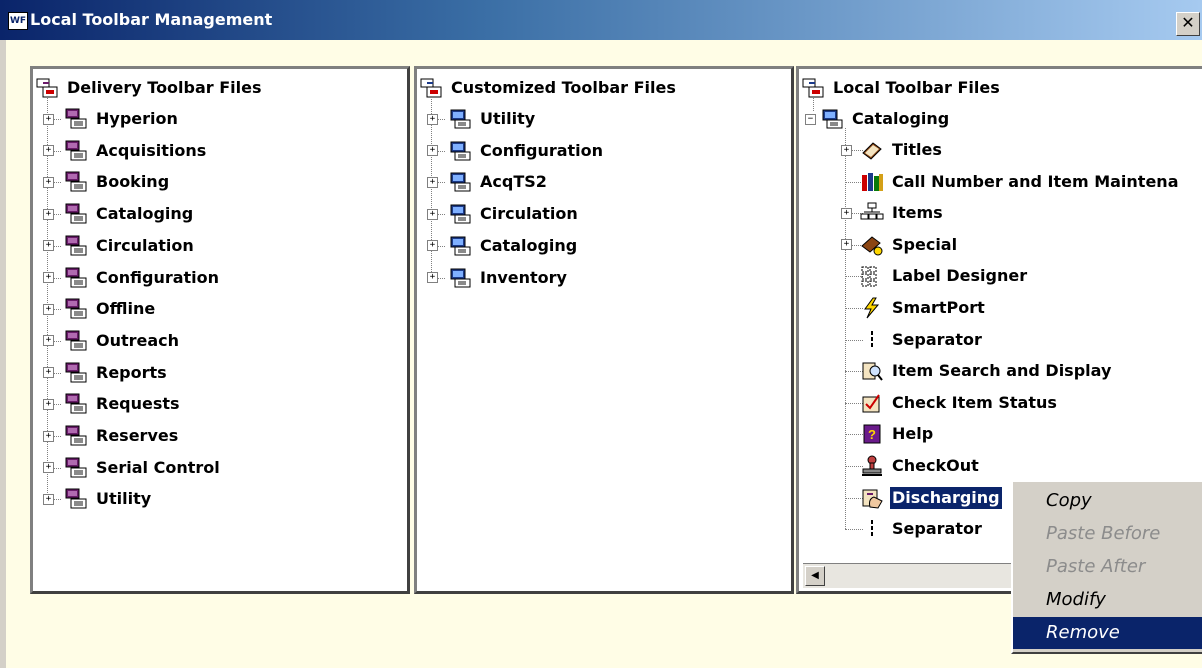 The image size is (1202, 668). I want to click on collapse-toggle: −, so click(810, 119).